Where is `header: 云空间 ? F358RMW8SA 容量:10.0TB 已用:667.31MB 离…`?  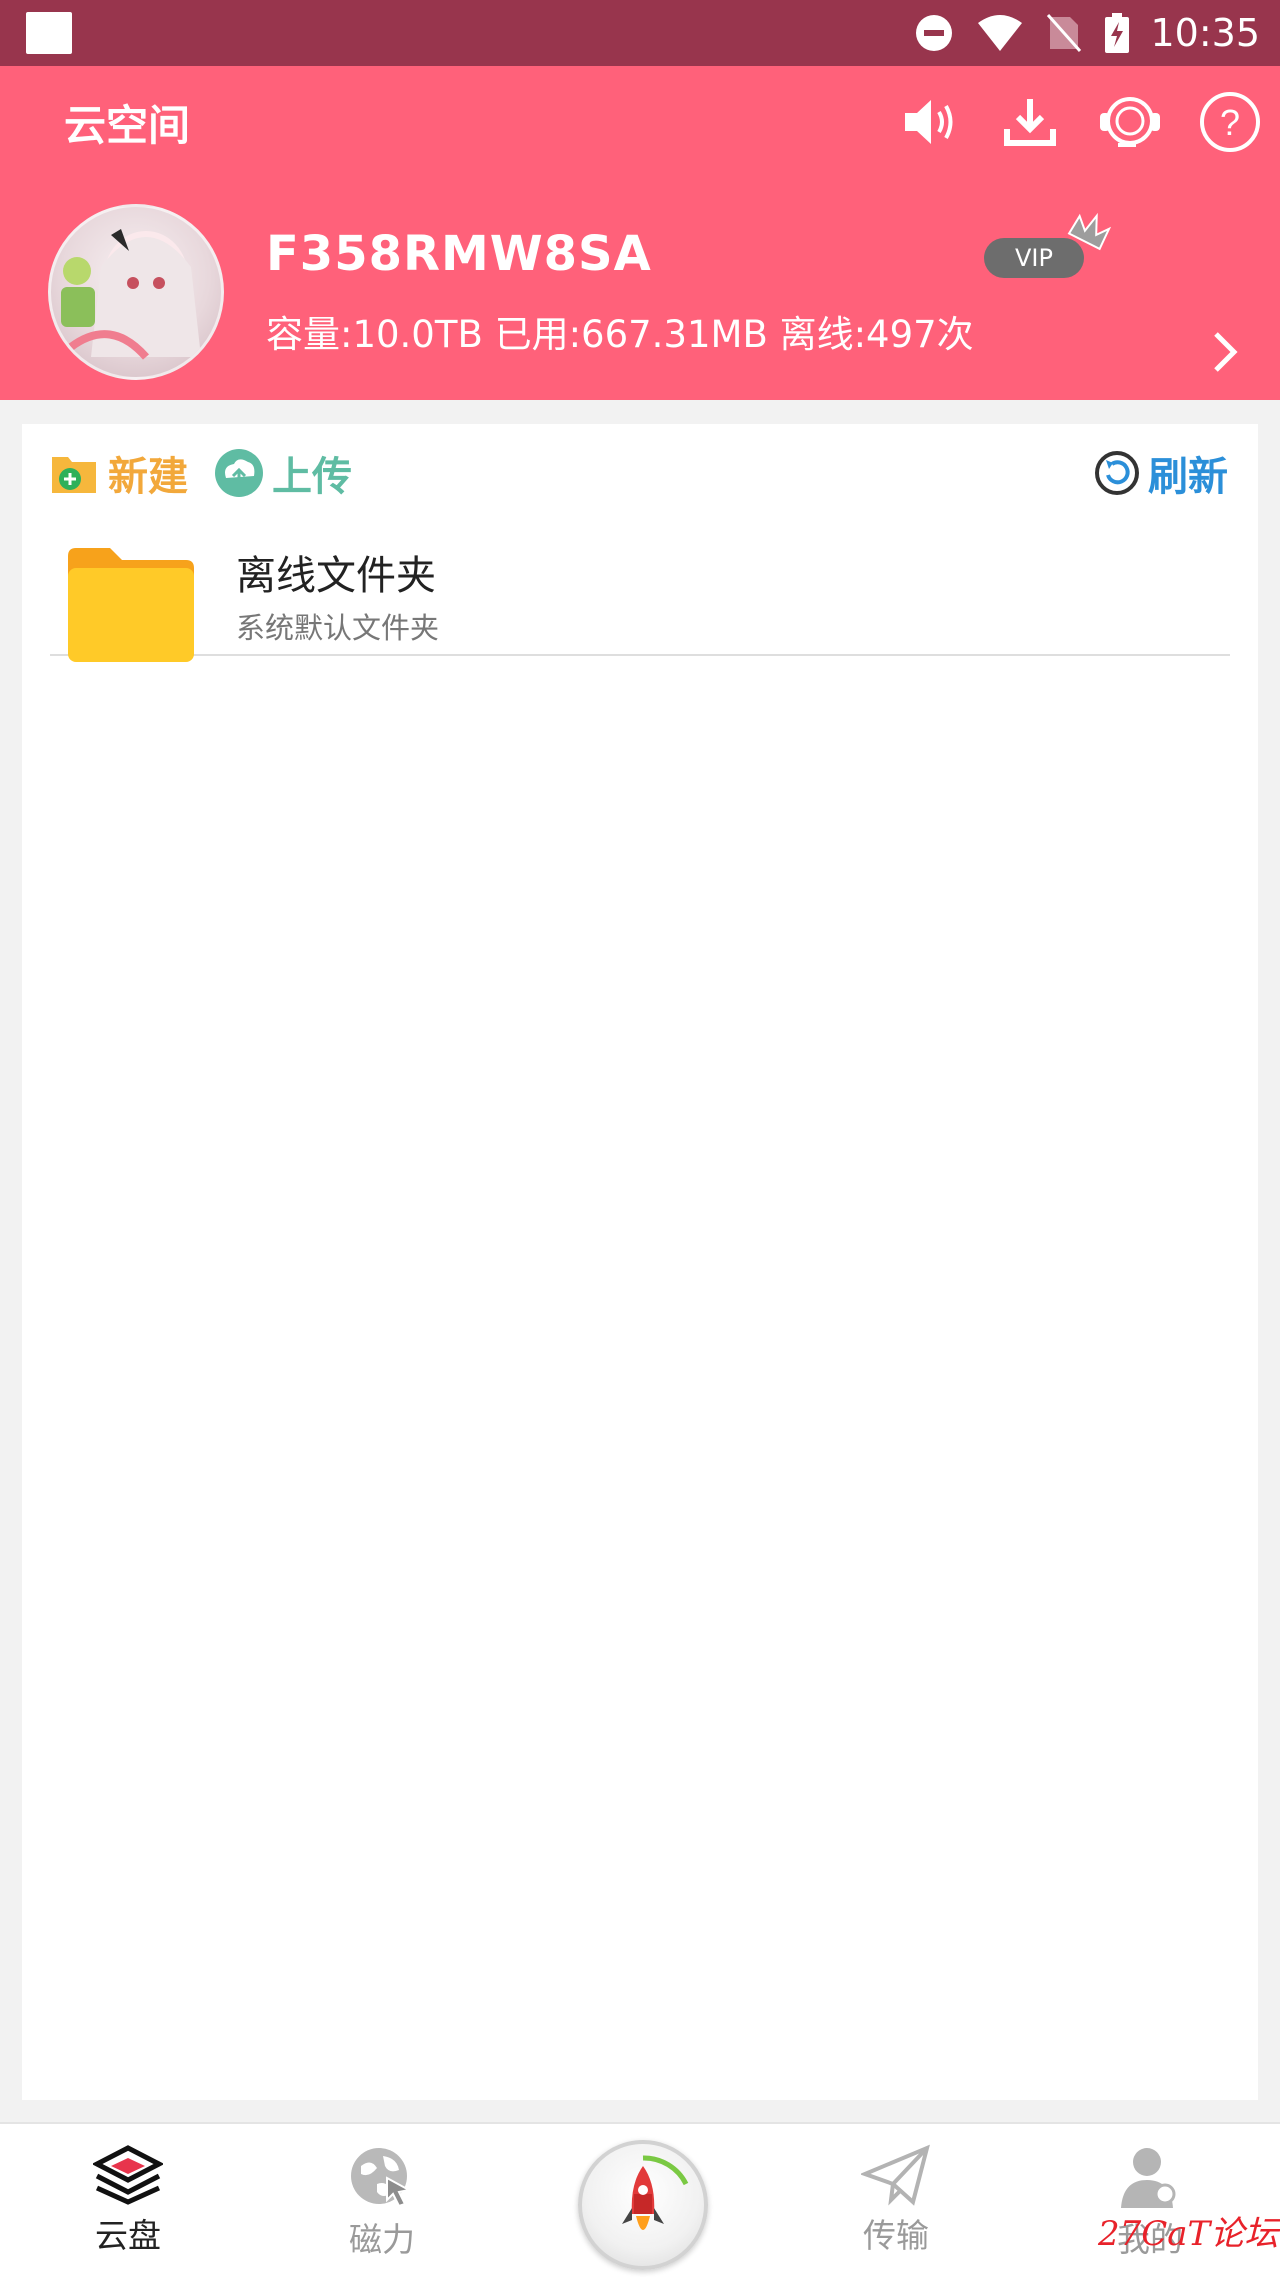 header: 云空间 ? F358RMW8SA 容量:10.0TB 已用:667.31MB 离… is located at coordinates (640, 233).